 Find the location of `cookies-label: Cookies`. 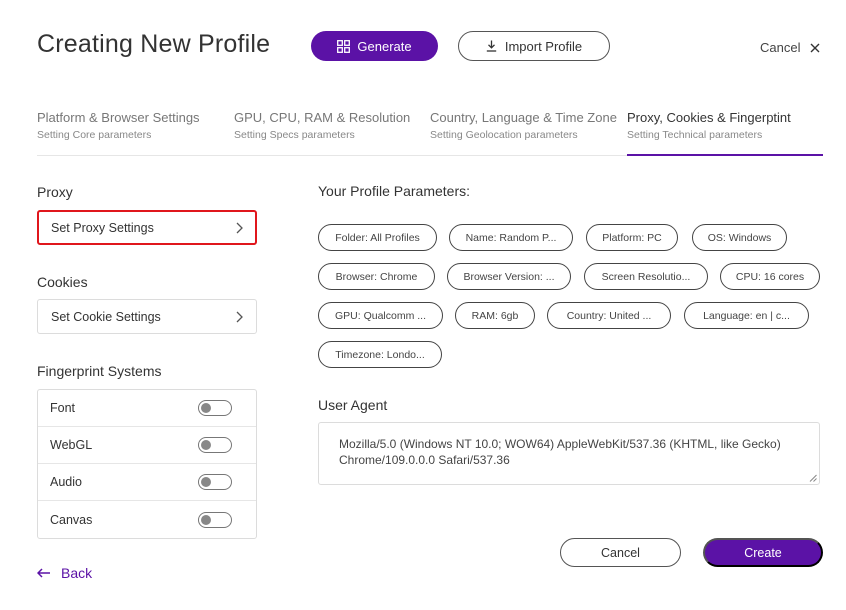

cookies-label: Cookies is located at coordinates (62, 282).